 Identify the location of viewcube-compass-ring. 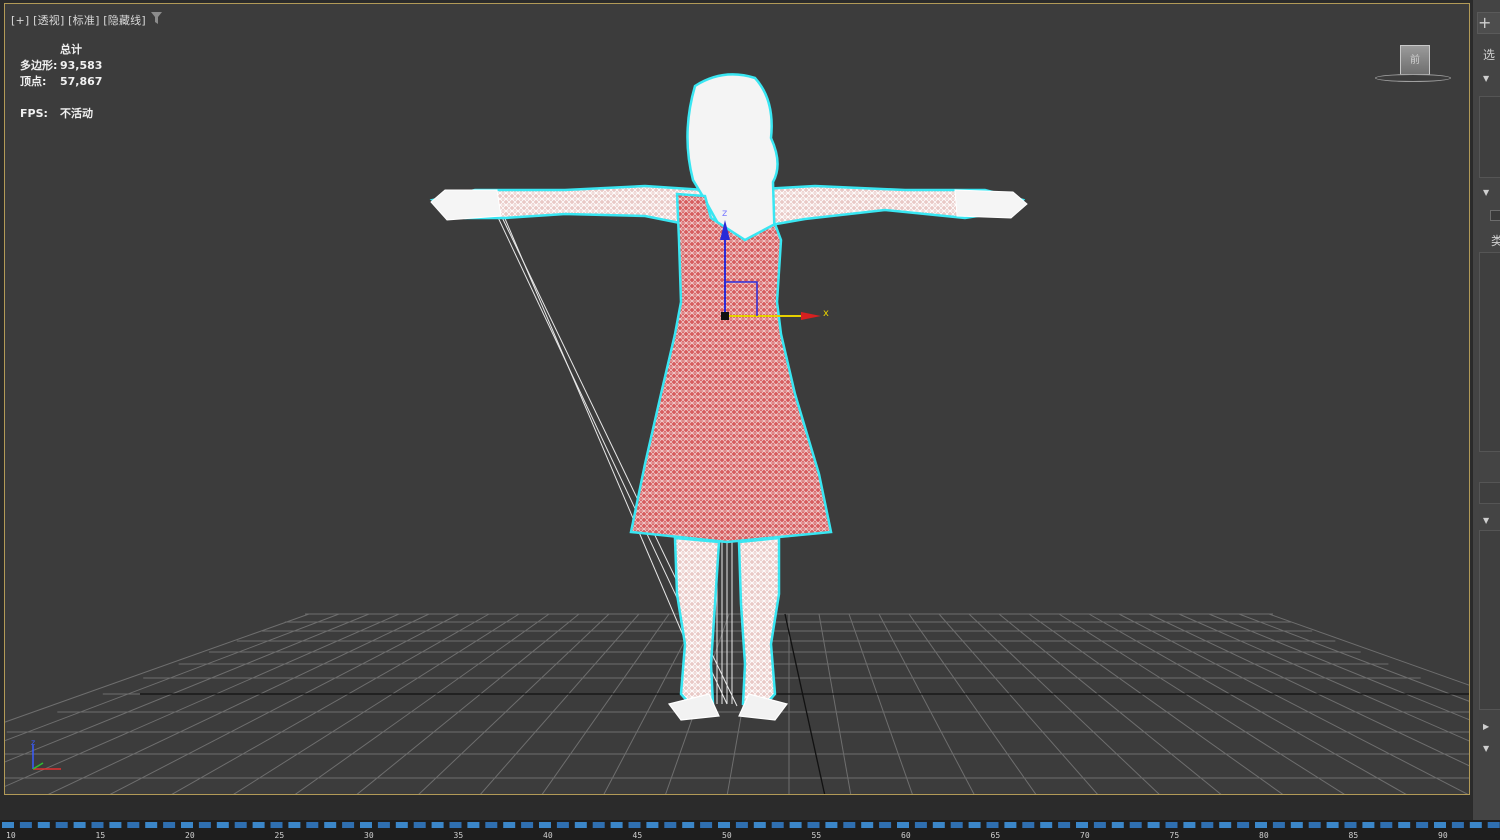
(1413, 78).